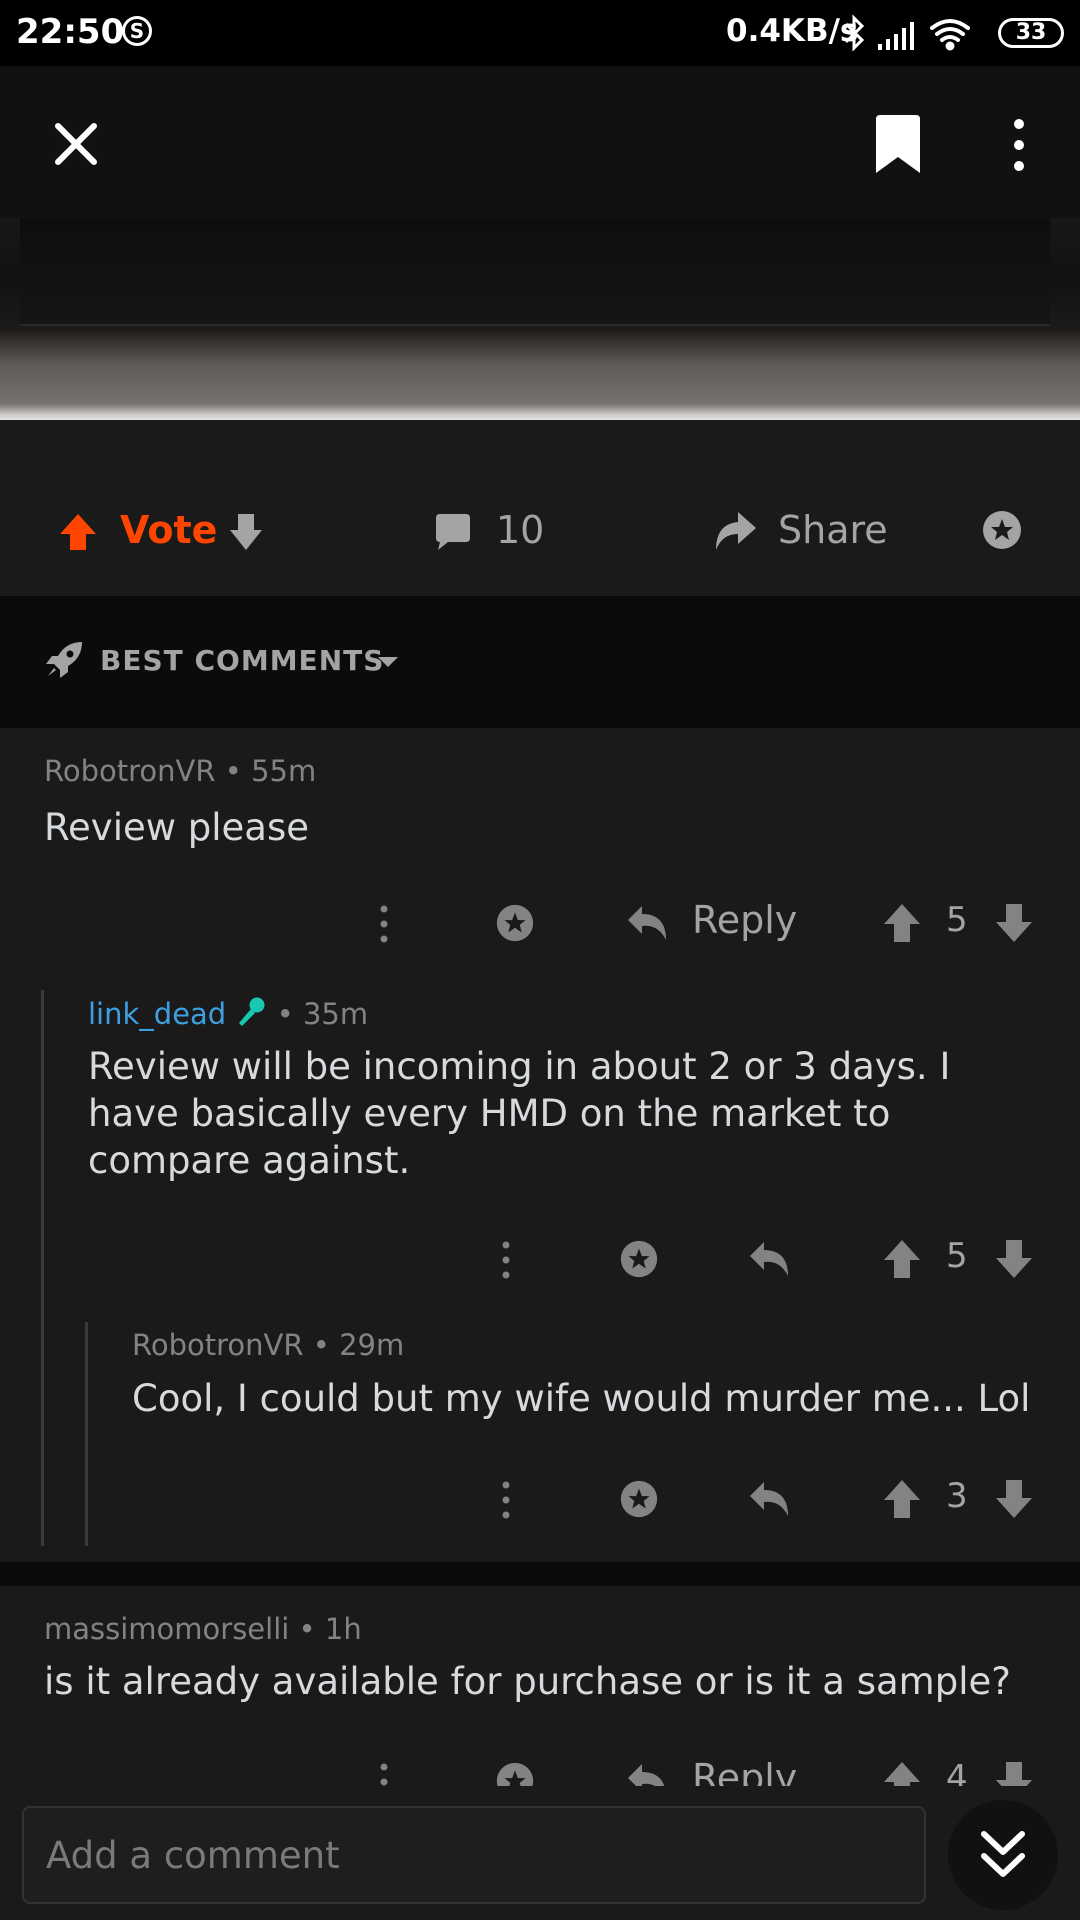 The image size is (1080, 1920). Describe the element at coordinates (284, 771) in the screenshot. I see `comment-age: 55m` at that location.